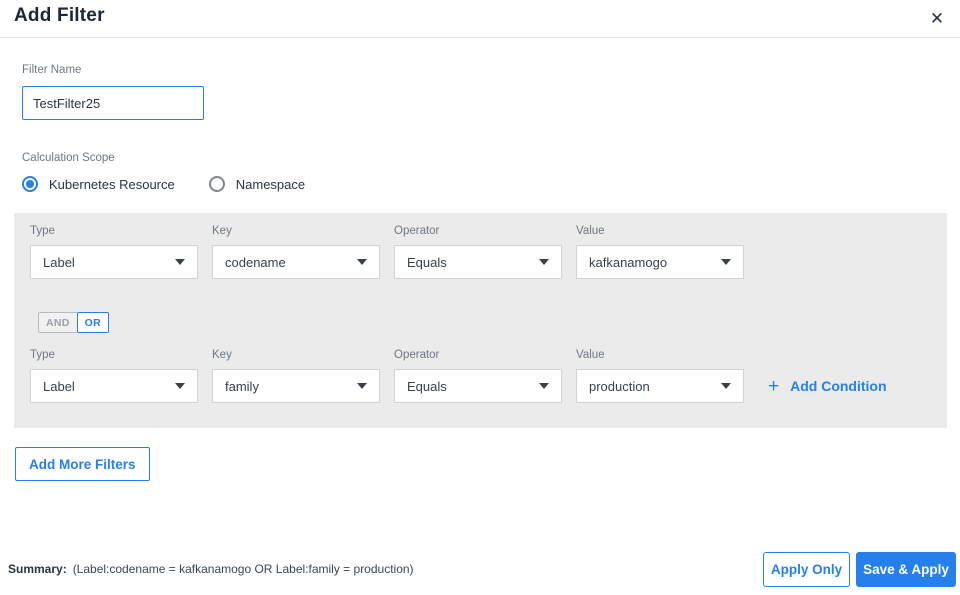 This screenshot has width=960, height=595. Describe the element at coordinates (619, 386) in the screenshot. I see `select-value: production` at that location.